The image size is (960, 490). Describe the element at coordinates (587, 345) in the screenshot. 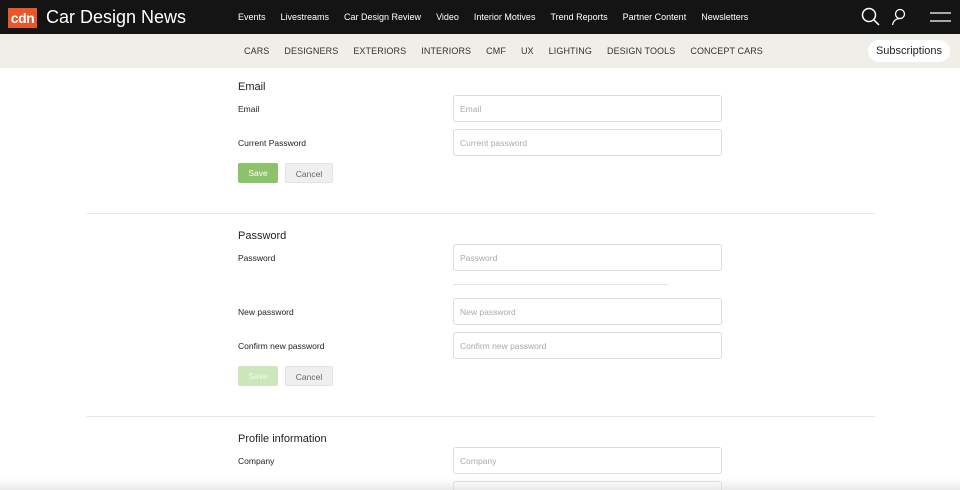

I see `confirm-password-input` at that location.